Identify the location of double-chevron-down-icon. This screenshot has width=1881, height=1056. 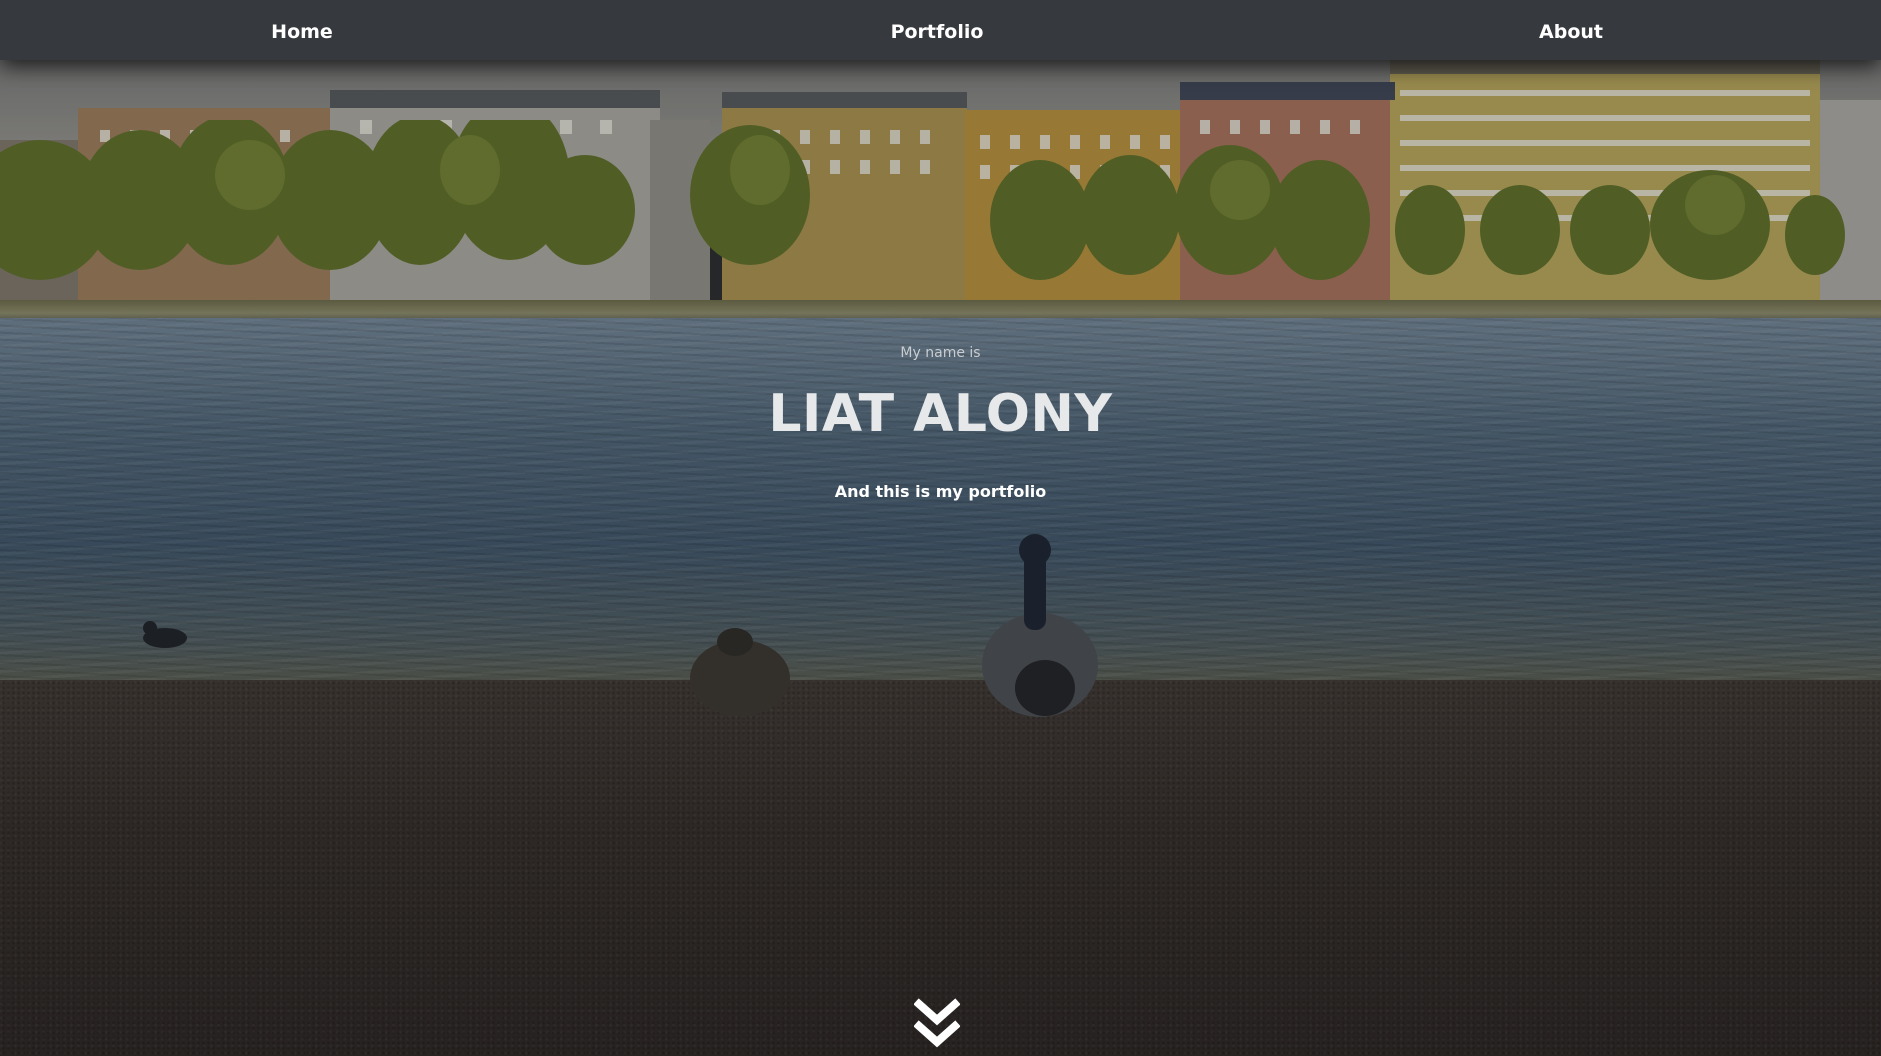
(937, 1023).